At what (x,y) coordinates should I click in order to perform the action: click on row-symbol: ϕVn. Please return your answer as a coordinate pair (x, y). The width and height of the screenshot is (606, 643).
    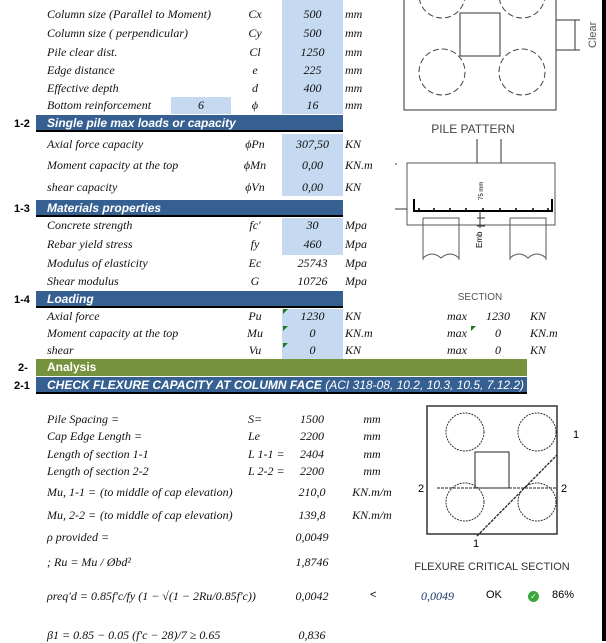
    Looking at the image, I should click on (255, 187).